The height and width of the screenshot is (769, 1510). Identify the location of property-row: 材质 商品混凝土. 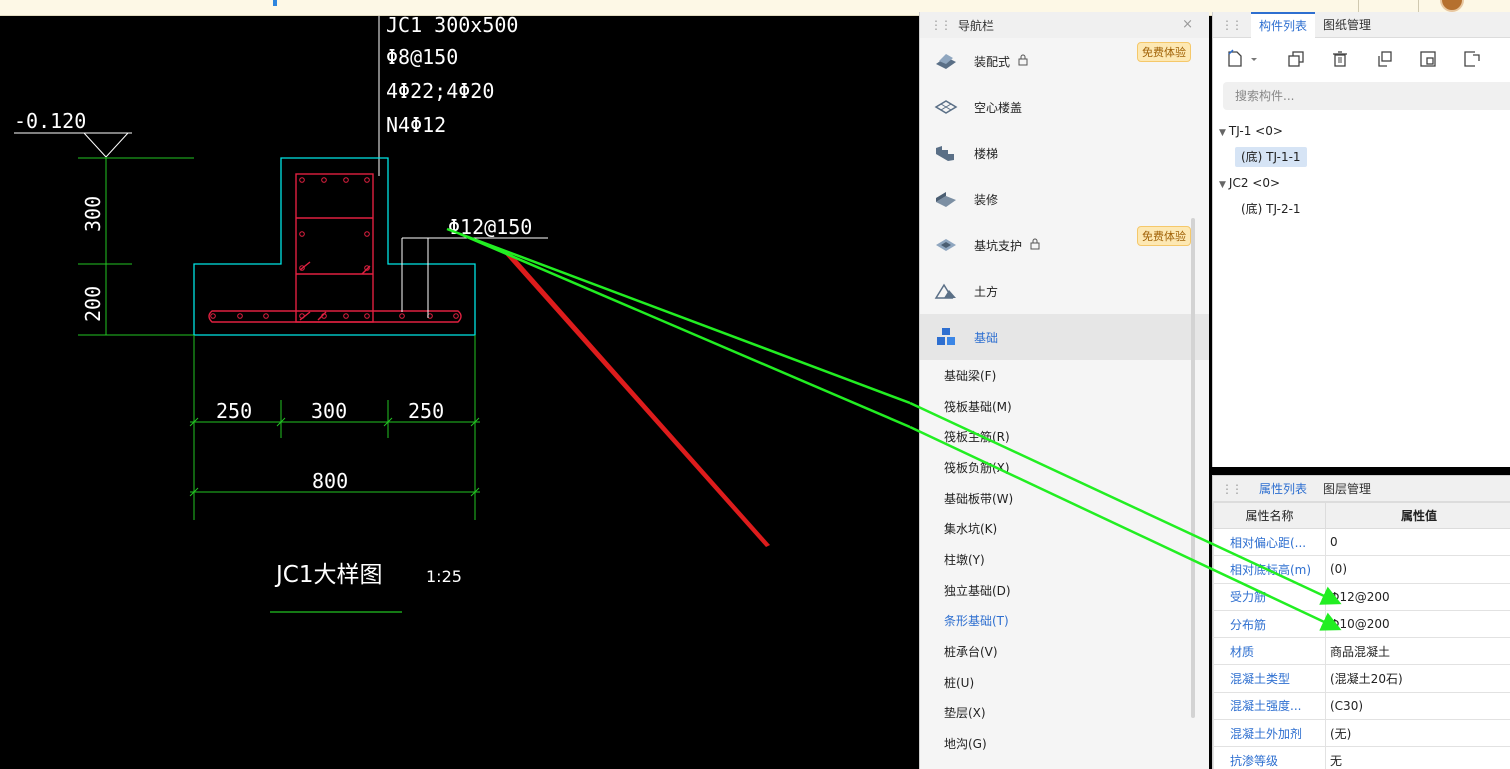
(1361, 651).